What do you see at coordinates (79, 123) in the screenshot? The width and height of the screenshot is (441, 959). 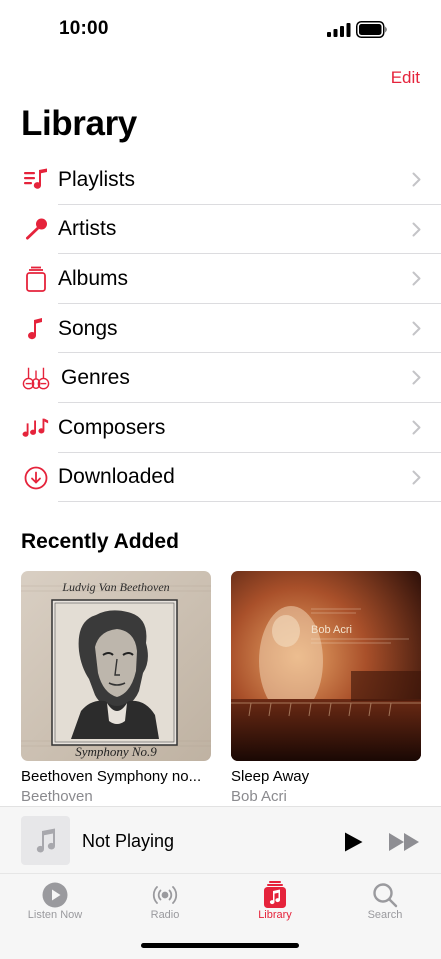 I see `page-title: Library` at bounding box center [79, 123].